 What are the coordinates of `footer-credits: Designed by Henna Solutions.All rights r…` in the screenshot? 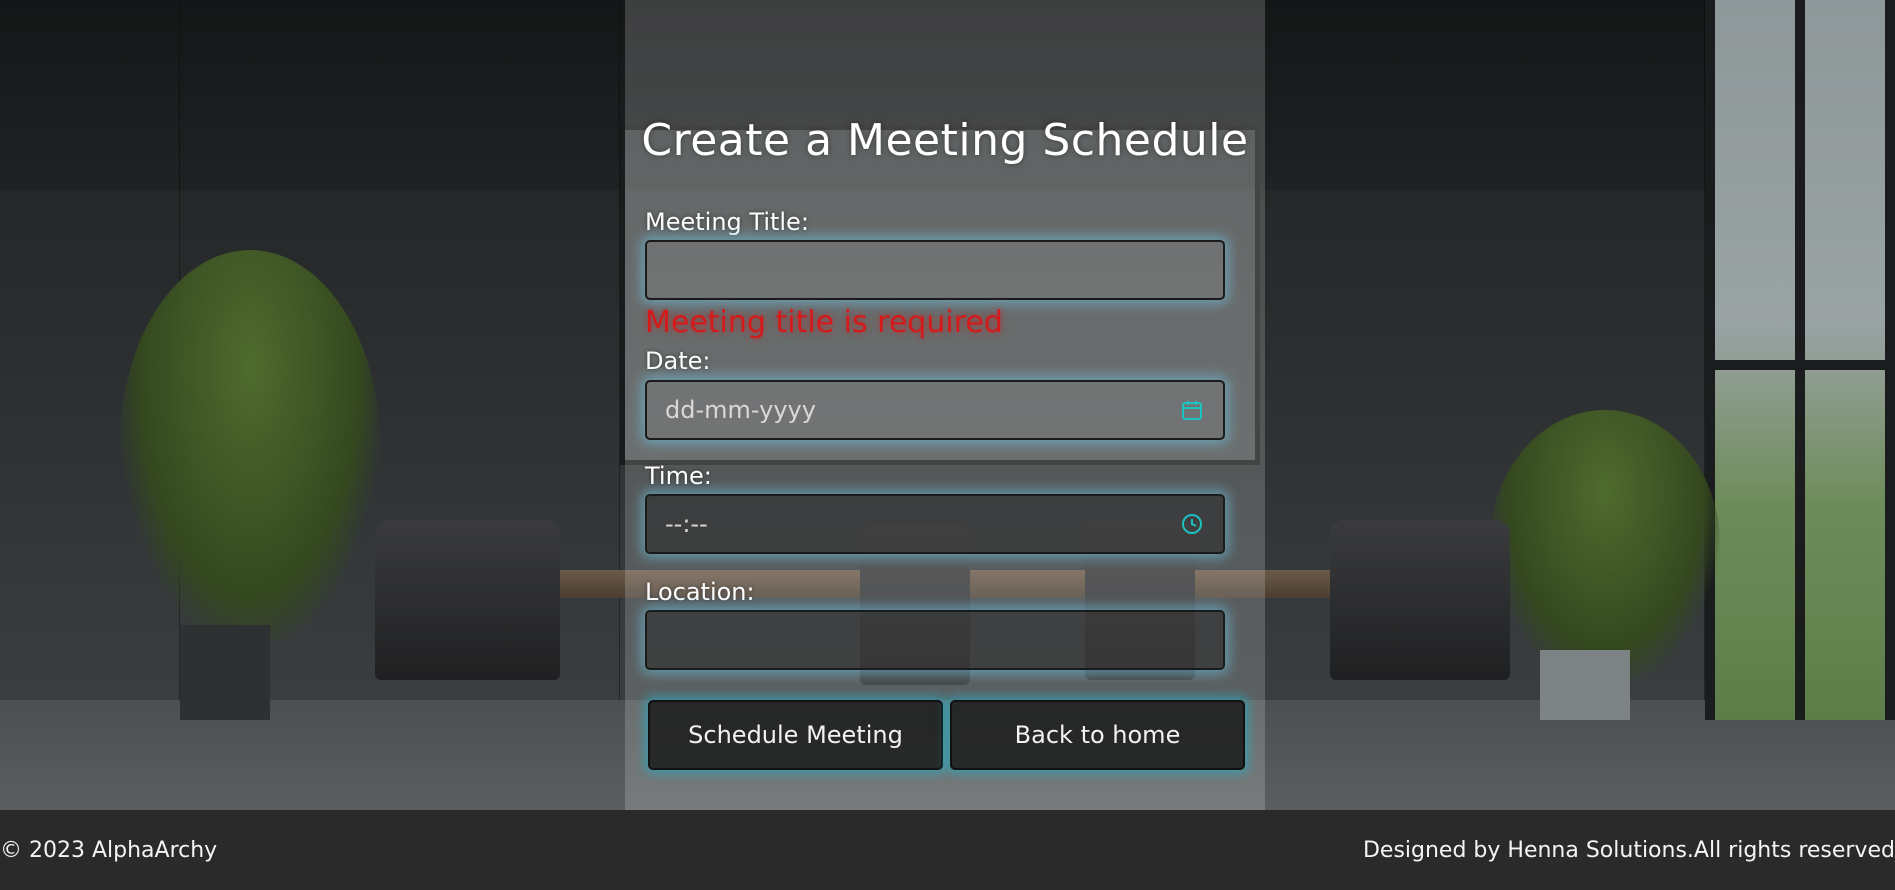 It's located at (1628, 850).